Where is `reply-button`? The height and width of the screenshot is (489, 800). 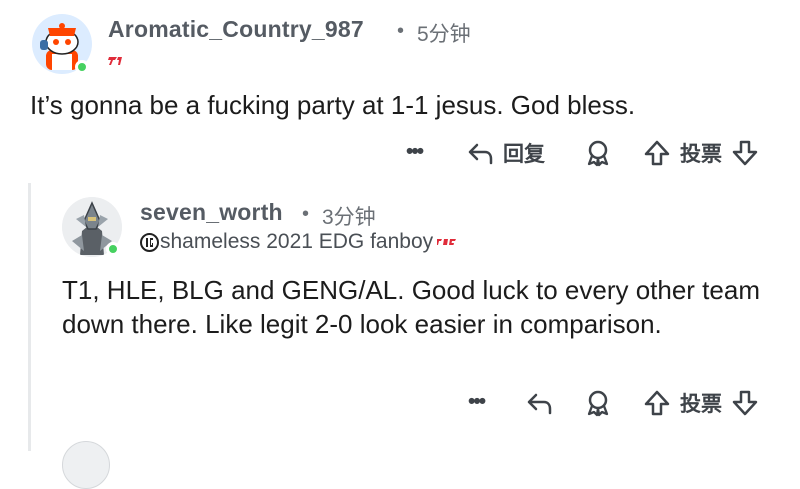
reply-button is located at coordinates (539, 403).